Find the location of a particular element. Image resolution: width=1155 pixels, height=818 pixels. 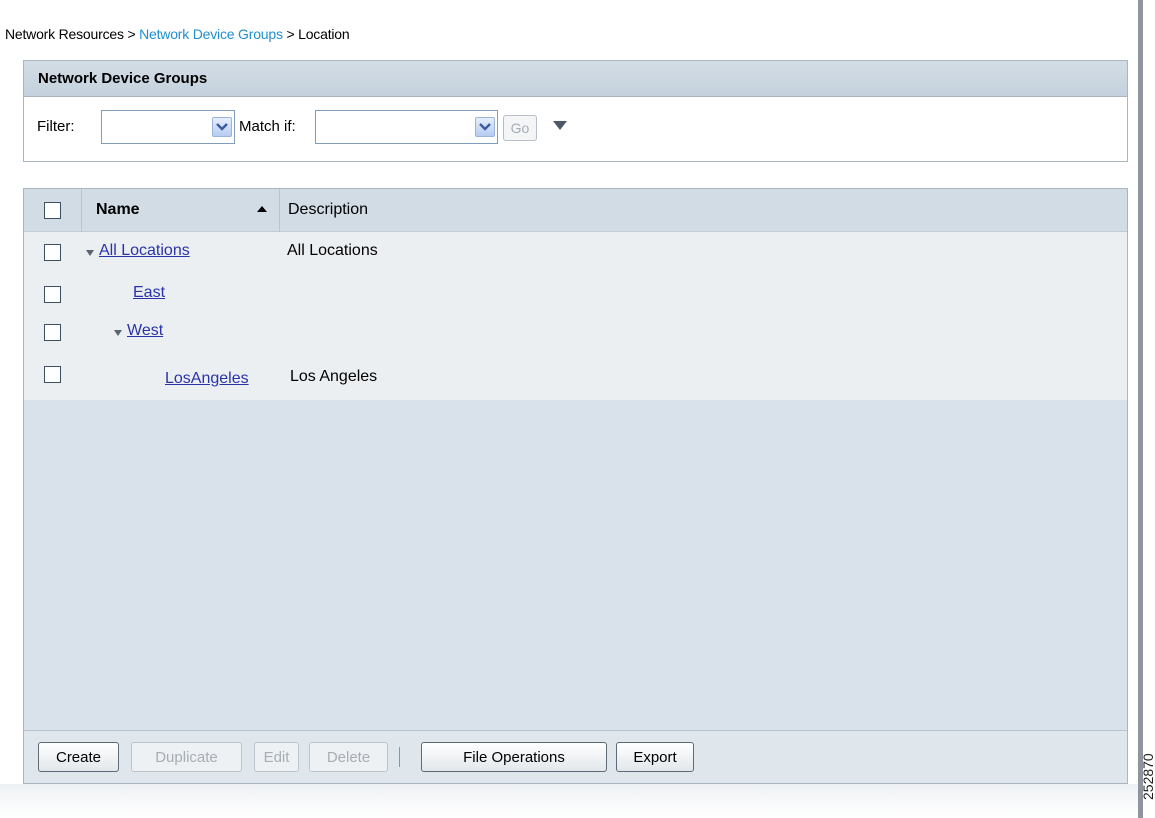

match-if-label: Match if: is located at coordinates (267, 126).